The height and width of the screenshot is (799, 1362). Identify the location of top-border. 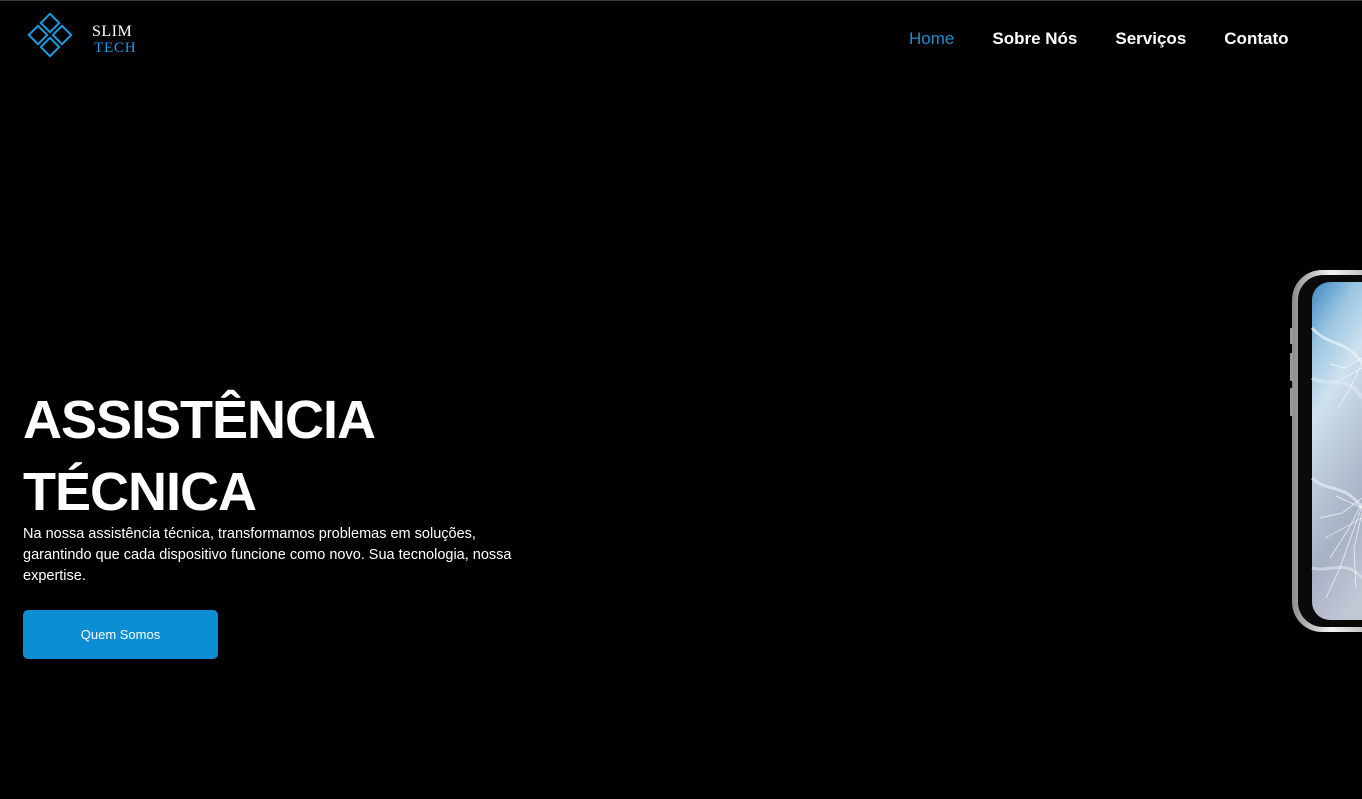
(681, 0).